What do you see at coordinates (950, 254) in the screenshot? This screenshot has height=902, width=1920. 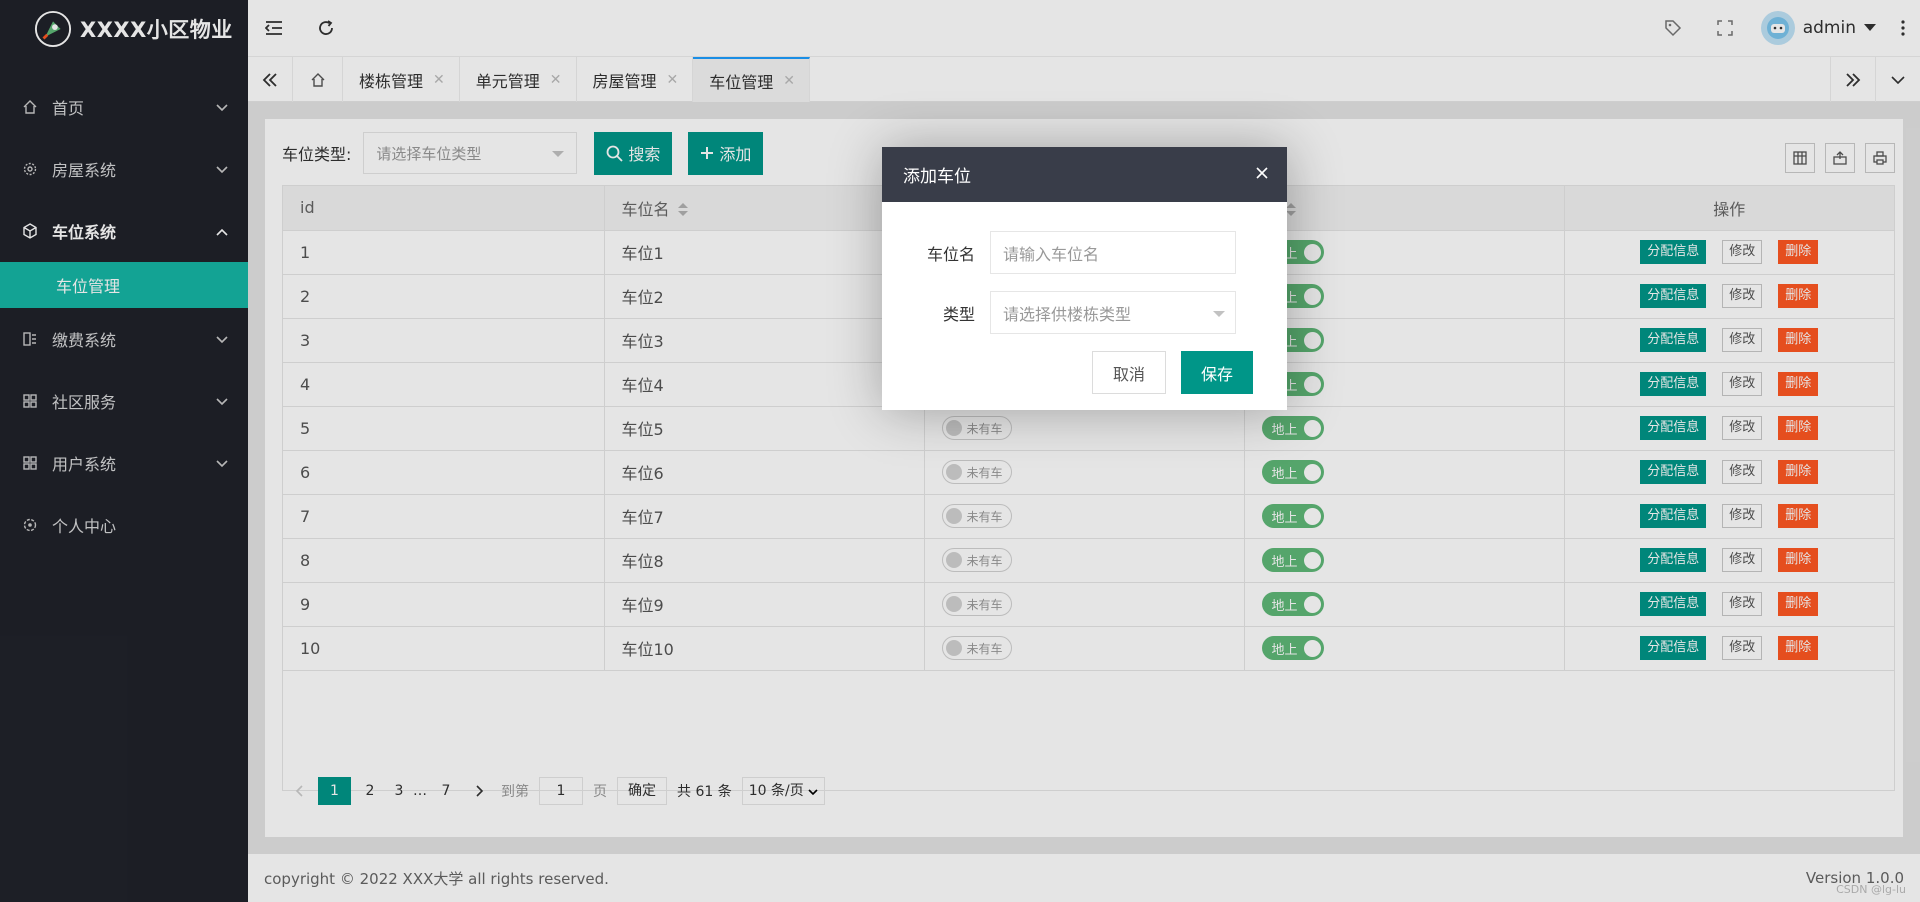 I see `parking-name-label: 车位名` at bounding box center [950, 254].